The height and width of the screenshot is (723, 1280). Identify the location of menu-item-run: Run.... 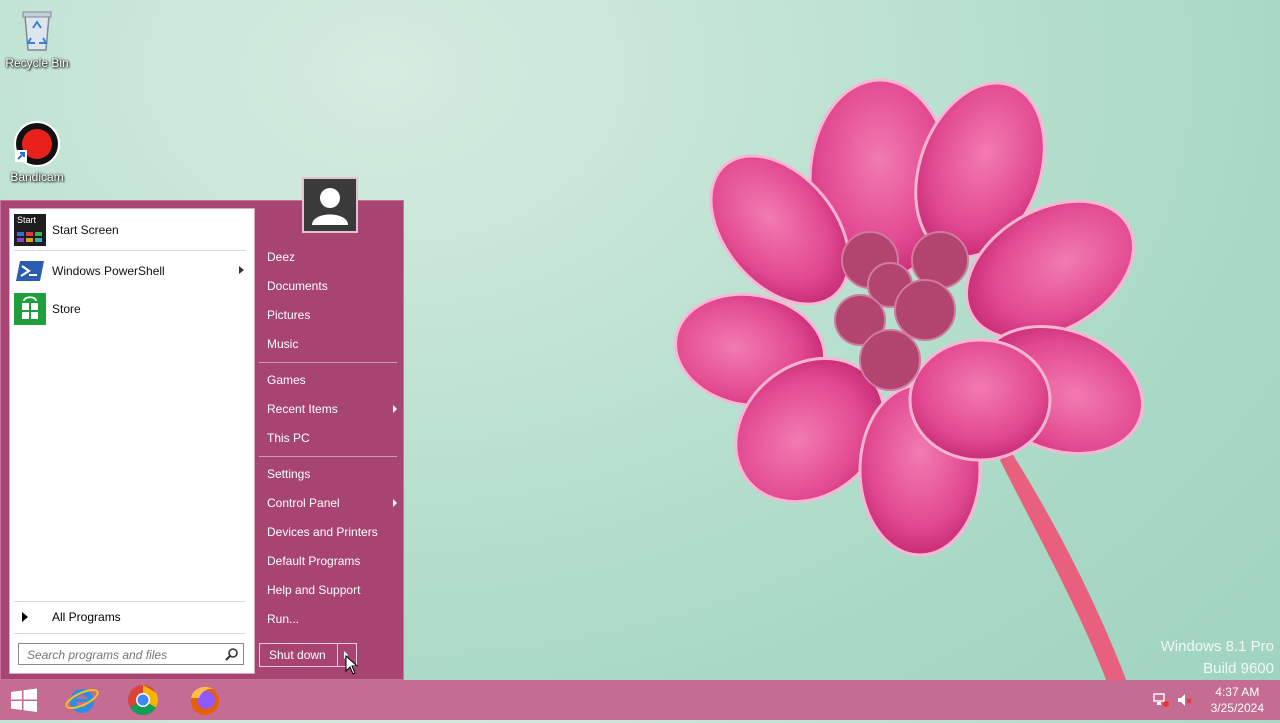
(332, 619).